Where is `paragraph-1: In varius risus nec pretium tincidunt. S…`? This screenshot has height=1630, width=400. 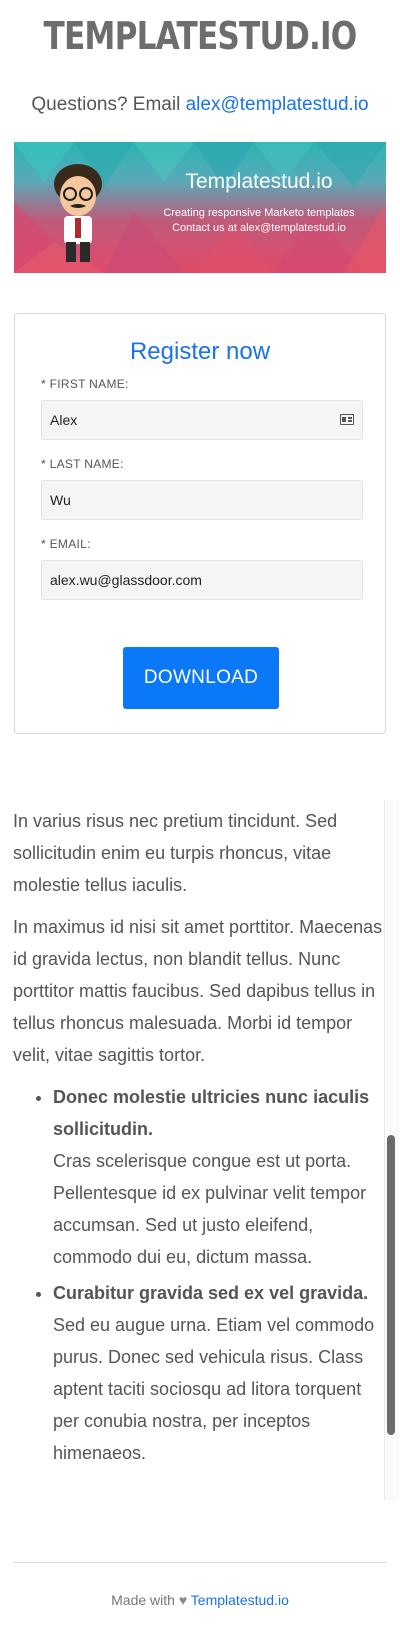 paragraph-1: In varius risus nec pretium tincidunt. S… is located at coordinates (175, 853).